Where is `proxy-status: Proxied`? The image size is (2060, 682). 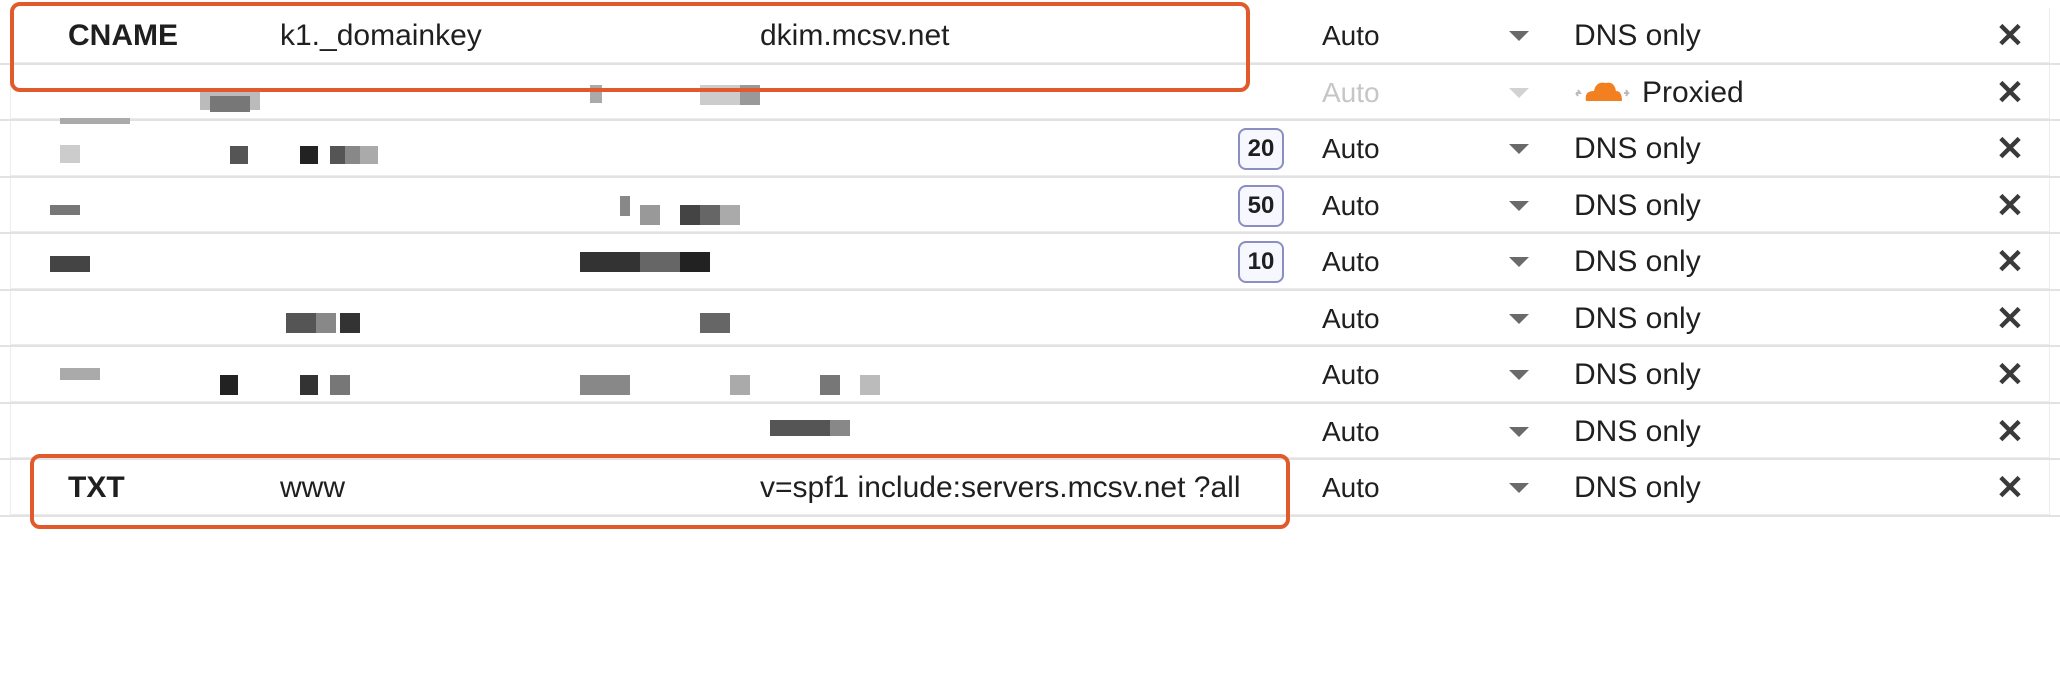
proxy-status: Proxied is located at coordinates (1724, 93).